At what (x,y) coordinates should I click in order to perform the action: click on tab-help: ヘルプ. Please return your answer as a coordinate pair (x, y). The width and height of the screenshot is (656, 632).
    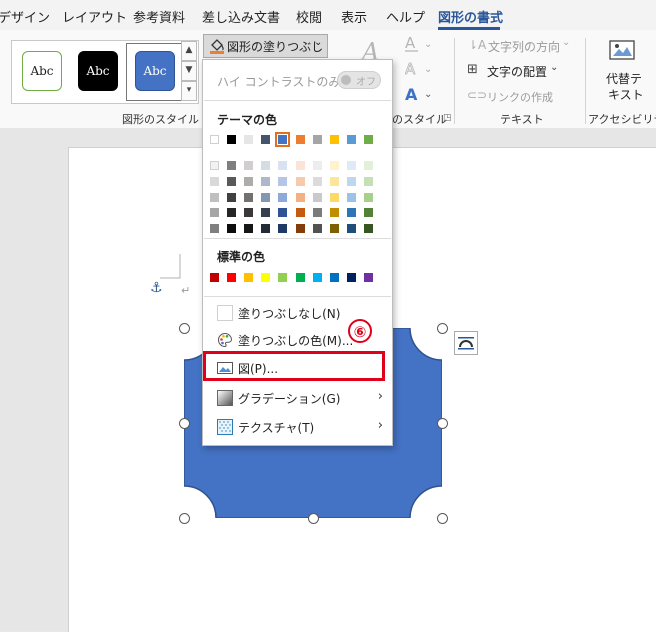
    Looking at the image, I should click on (405, 16).